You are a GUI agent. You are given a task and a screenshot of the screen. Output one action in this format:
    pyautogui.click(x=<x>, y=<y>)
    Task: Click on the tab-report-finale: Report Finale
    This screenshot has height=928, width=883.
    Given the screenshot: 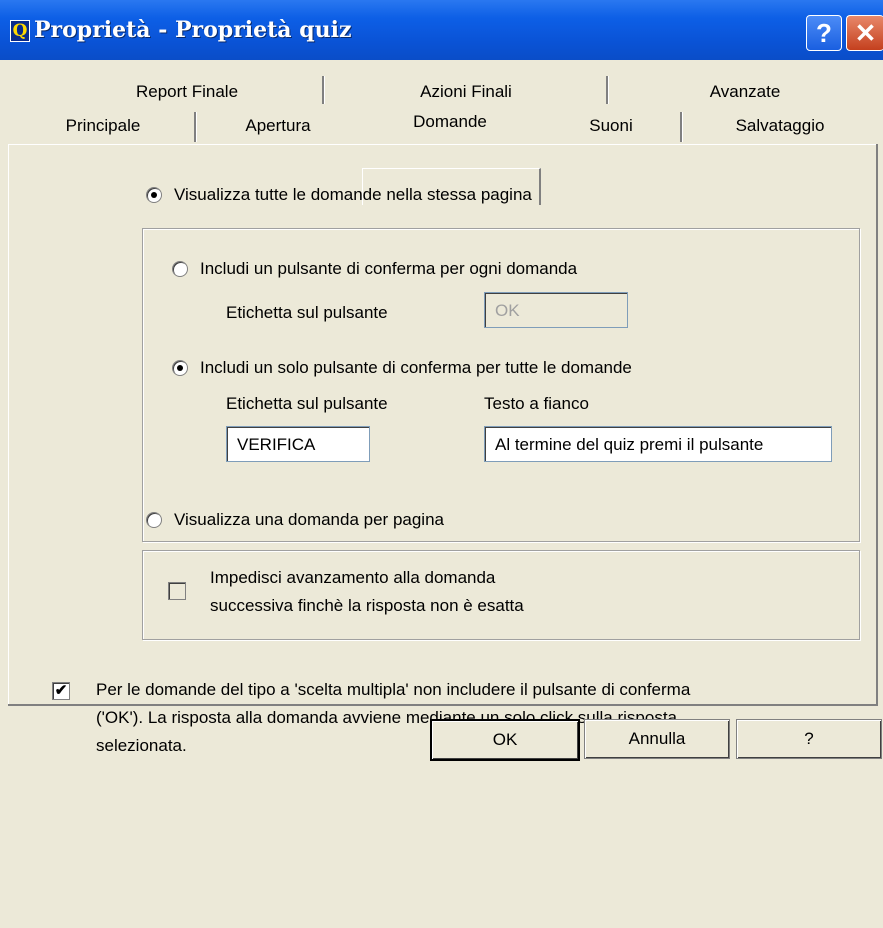 What is the action you would take?
    pyautogui.click(x=187, y=92)
    